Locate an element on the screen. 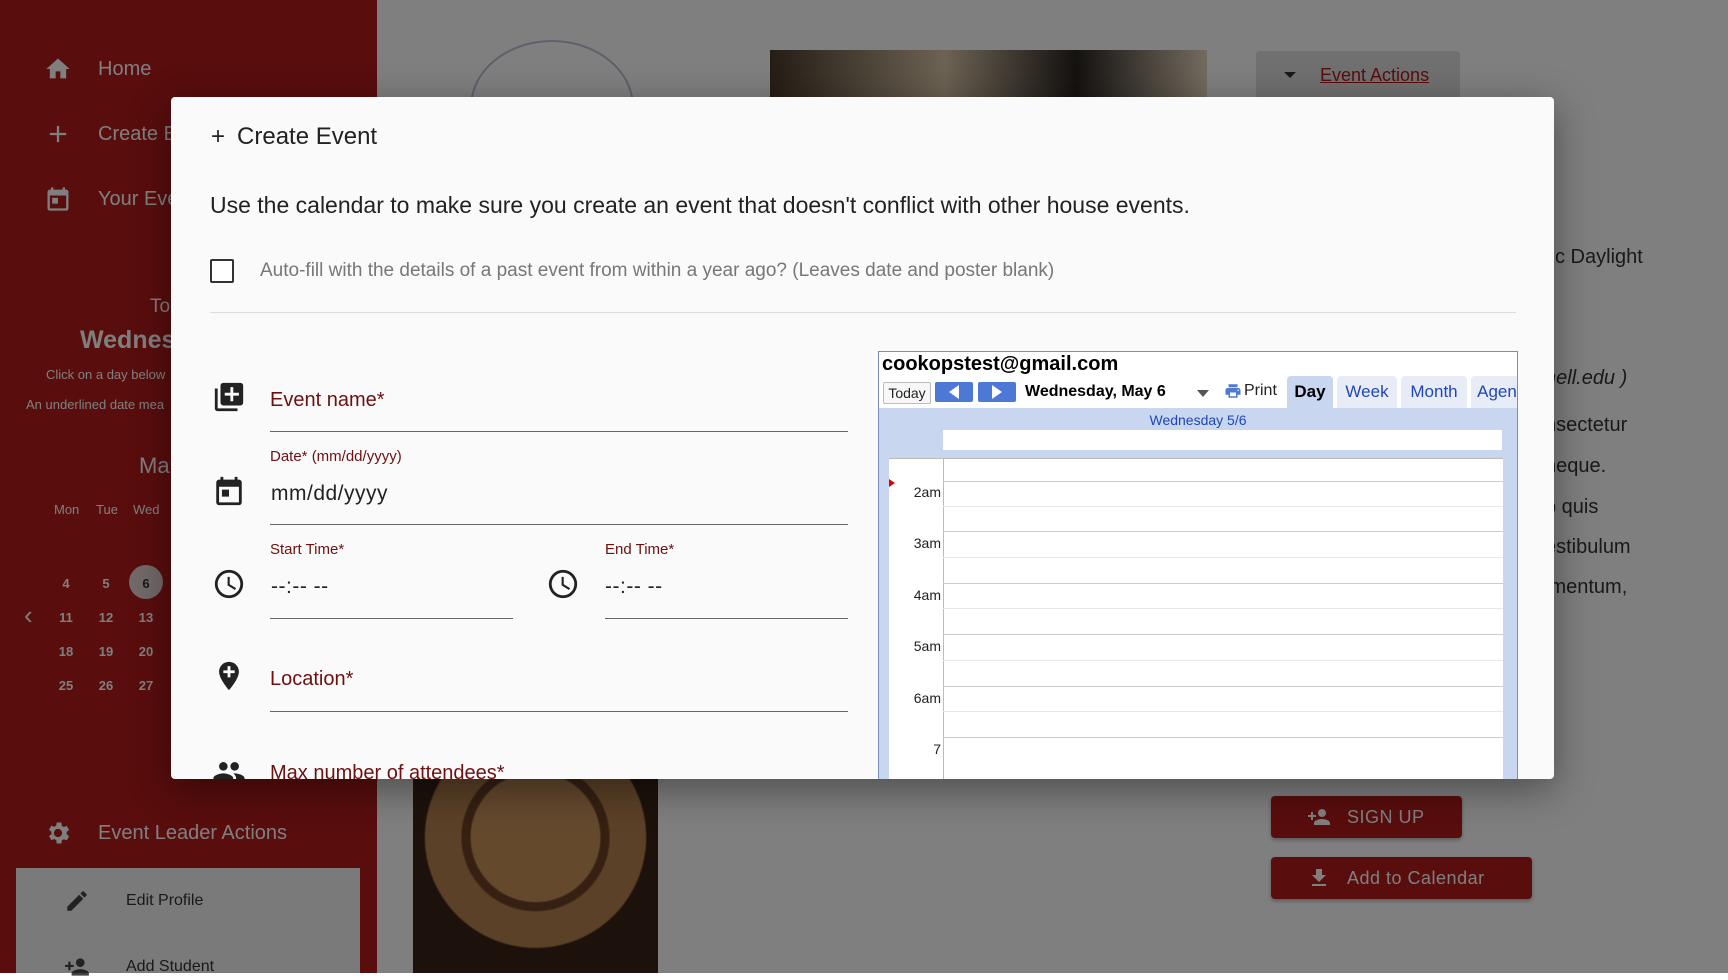 Image resolution: width=1728 pixels, height=980 pixels. hour-label: 5am is located at coordinates (927, 646).